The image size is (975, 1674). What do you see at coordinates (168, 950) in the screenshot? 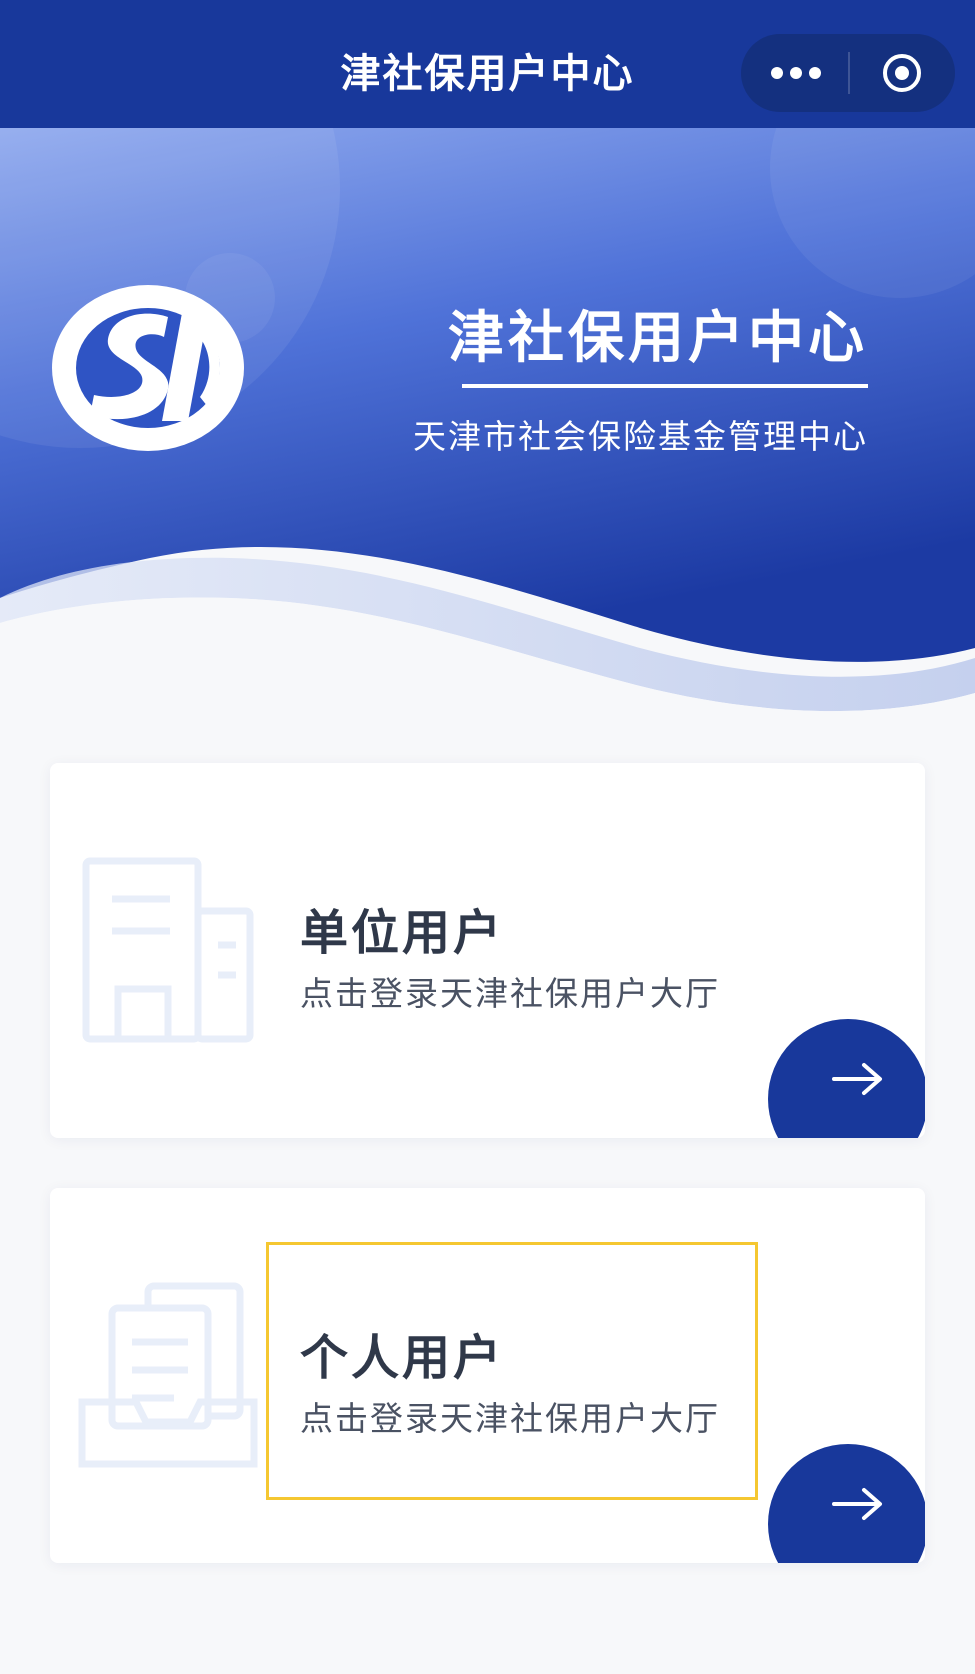
I see `office-building-icon` at bounding box center [168, 950].